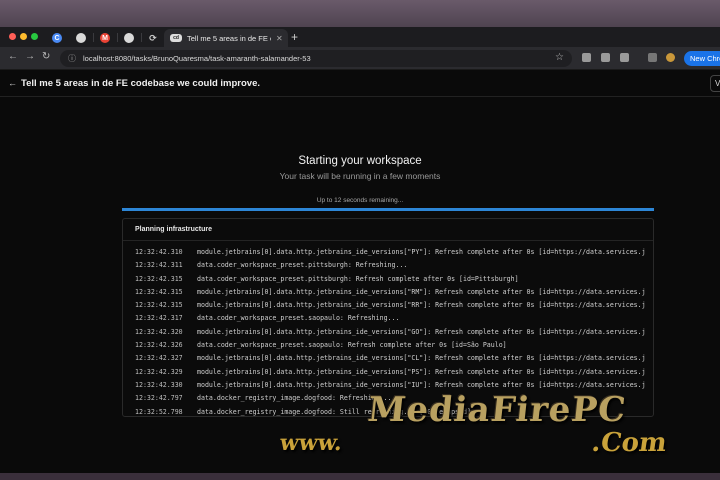 The height and width of the screenshot is (480, 720). What do you see at coordinates (30, 56) in the screenshot?
I see `forward-icon: →` at bounding box center [30, 56].